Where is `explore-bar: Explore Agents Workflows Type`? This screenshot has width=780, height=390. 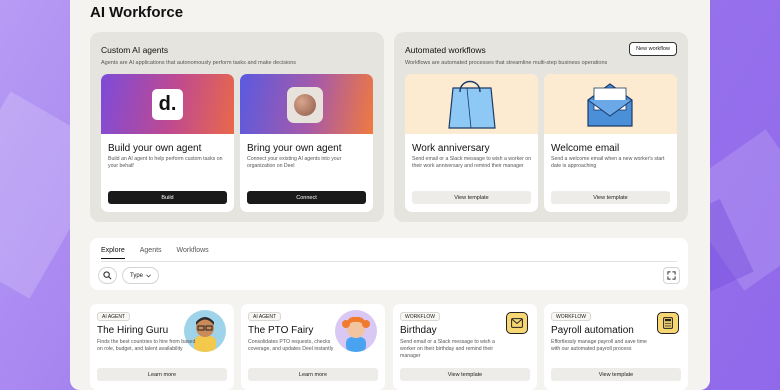 explore-bar: Explore Agents Workflows Type is located at coordinates (389, 264).